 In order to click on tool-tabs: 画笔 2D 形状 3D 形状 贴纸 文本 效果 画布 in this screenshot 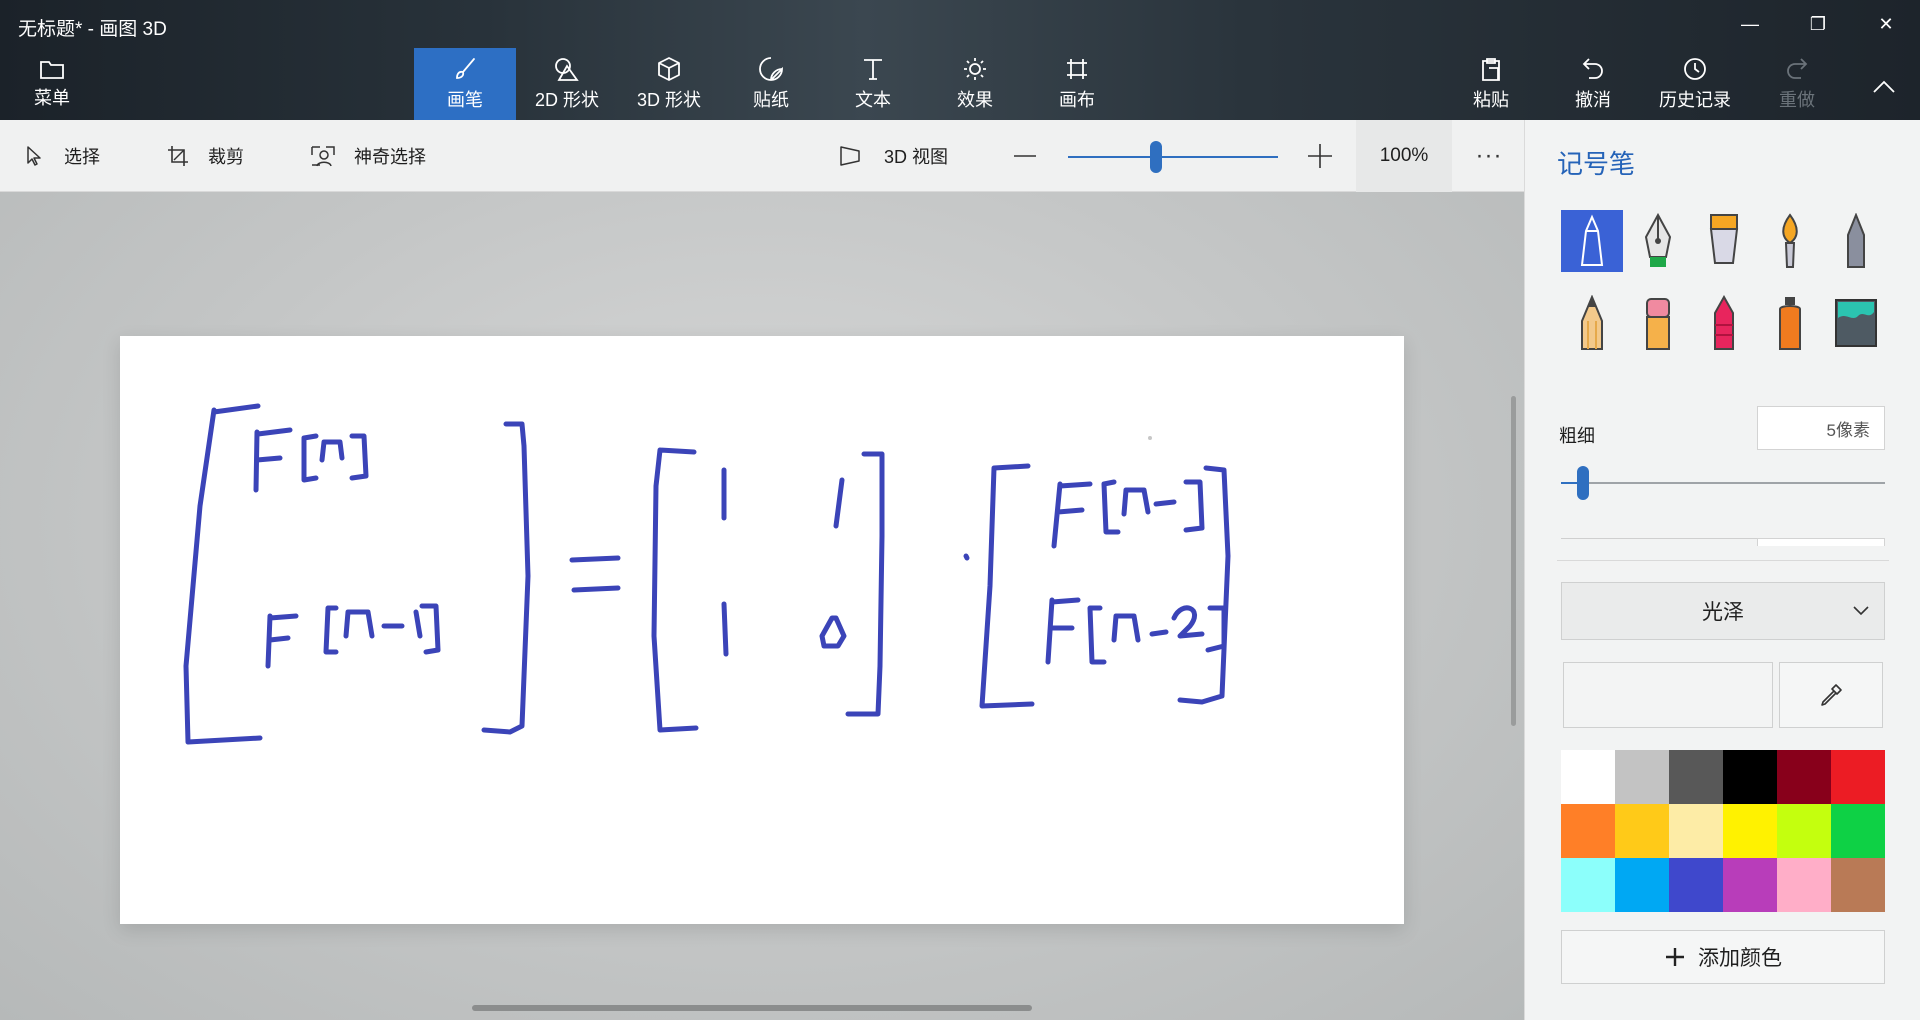, I will do `click(771, 84)`.